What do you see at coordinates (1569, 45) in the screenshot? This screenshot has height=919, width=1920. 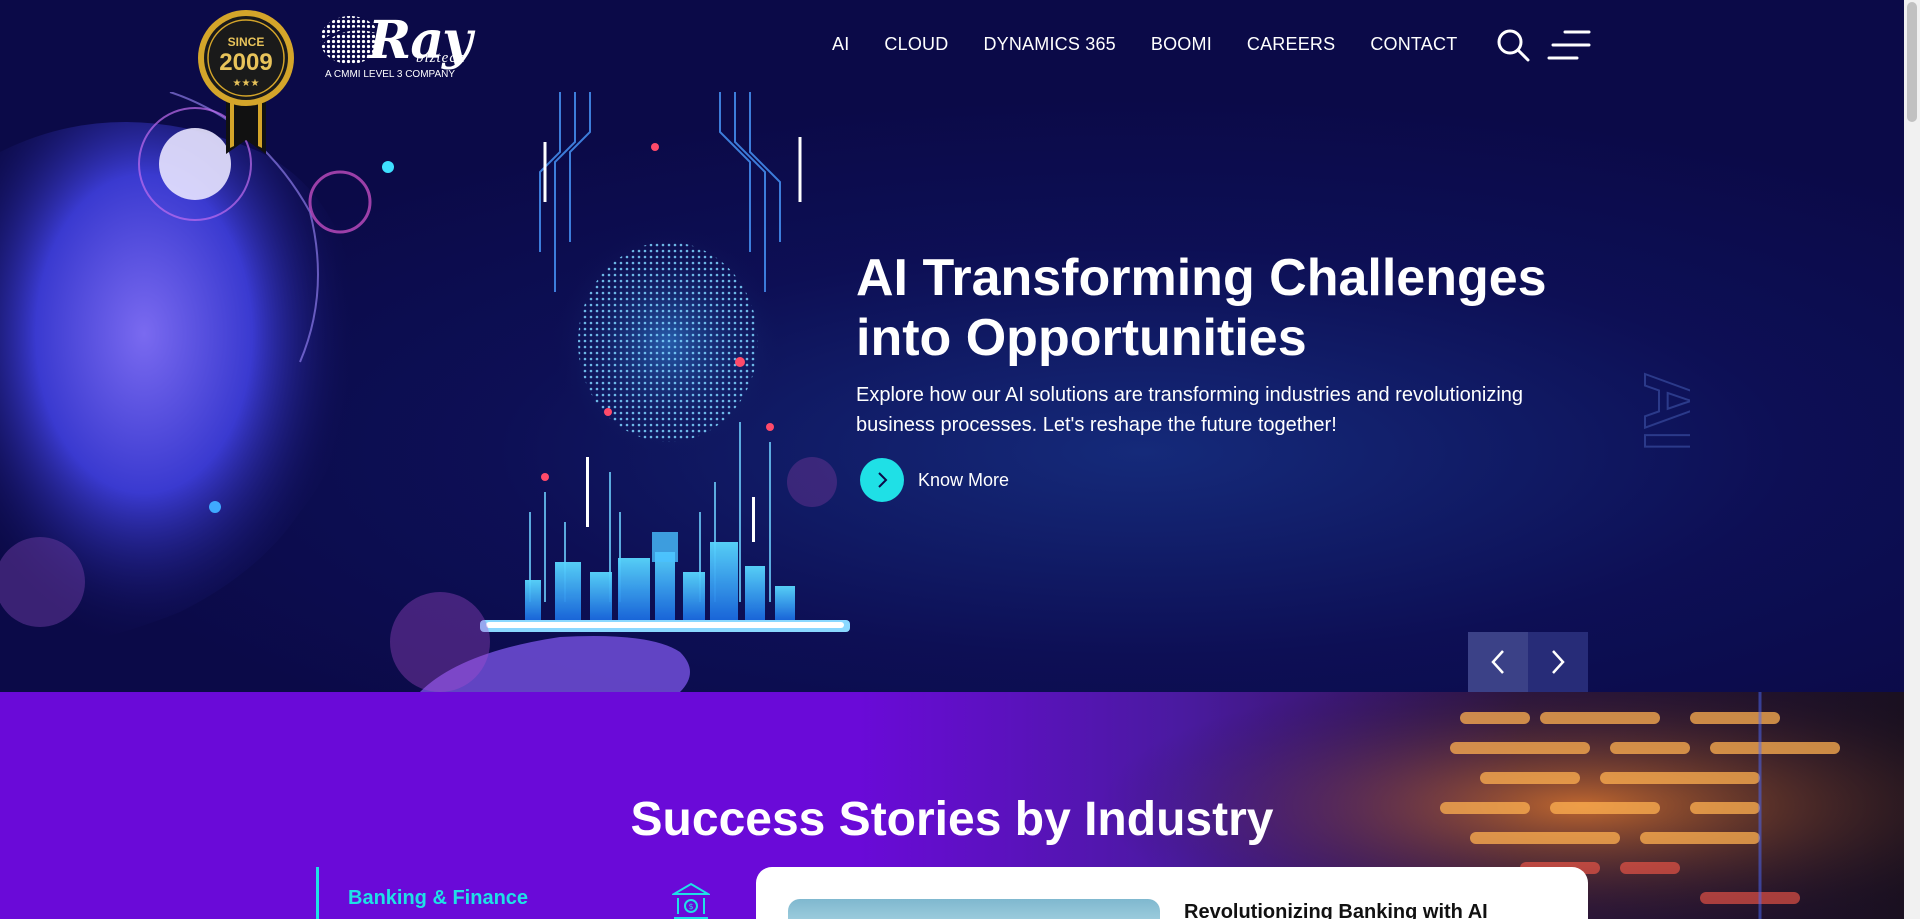 I see `menu-icon` at bounding box center [1569, 45].